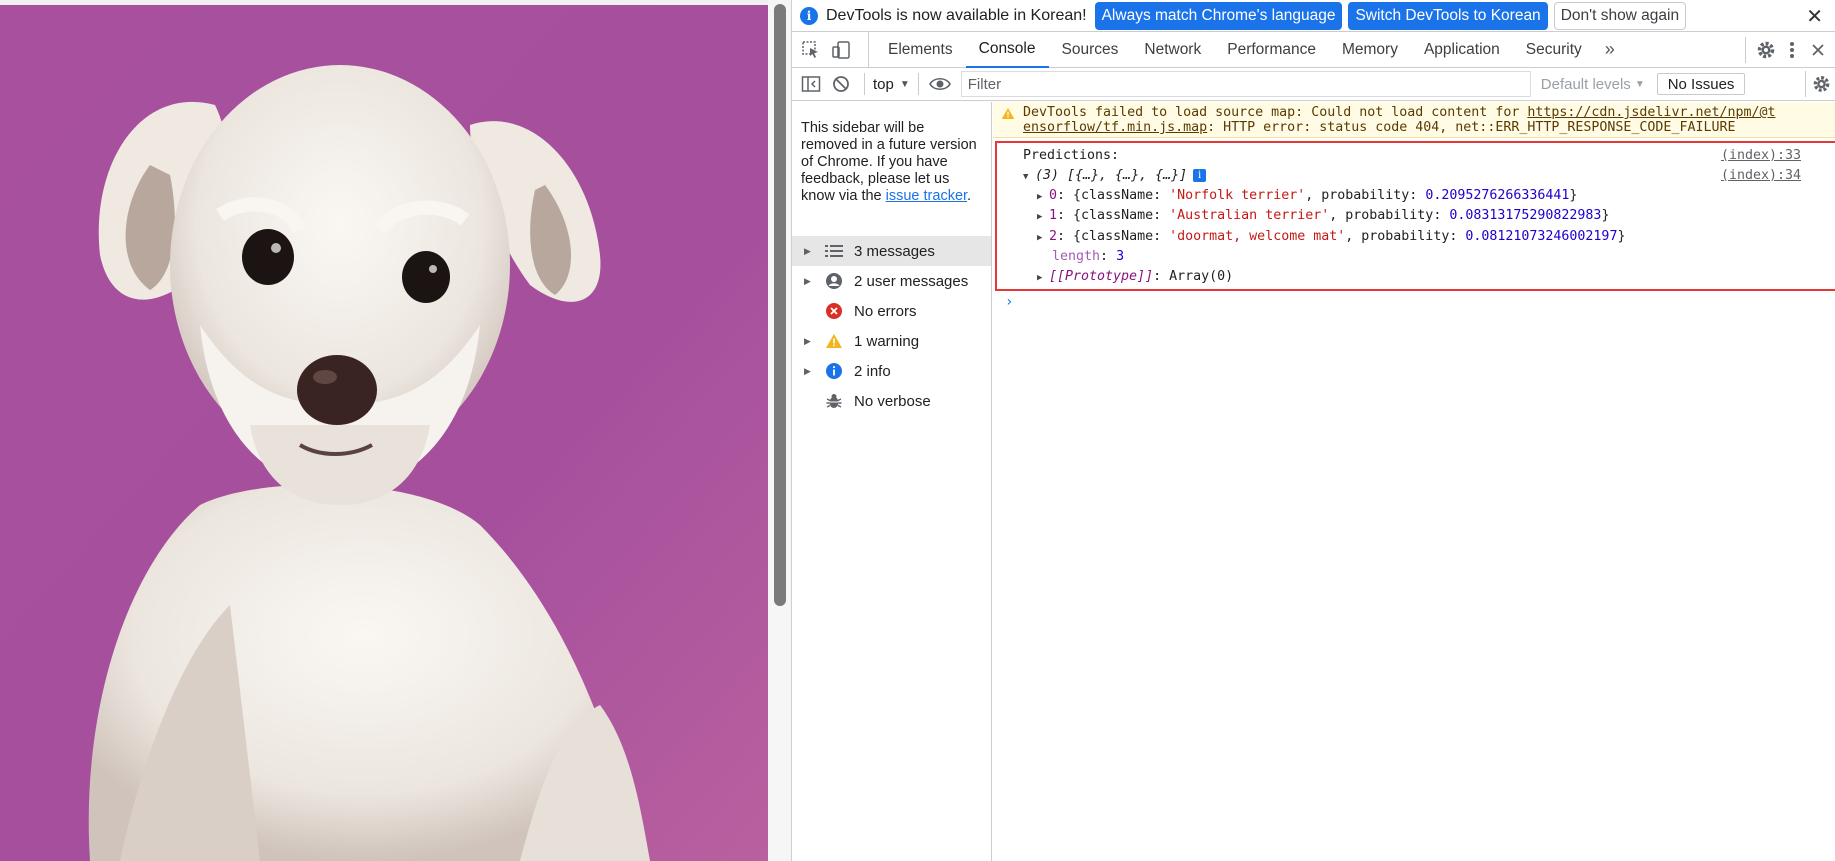  What do you see at coordinates (1009, 302) in the screenshot?
I see `console-prompt-chevron-icon: ›` at bounding box center [1009, 302].